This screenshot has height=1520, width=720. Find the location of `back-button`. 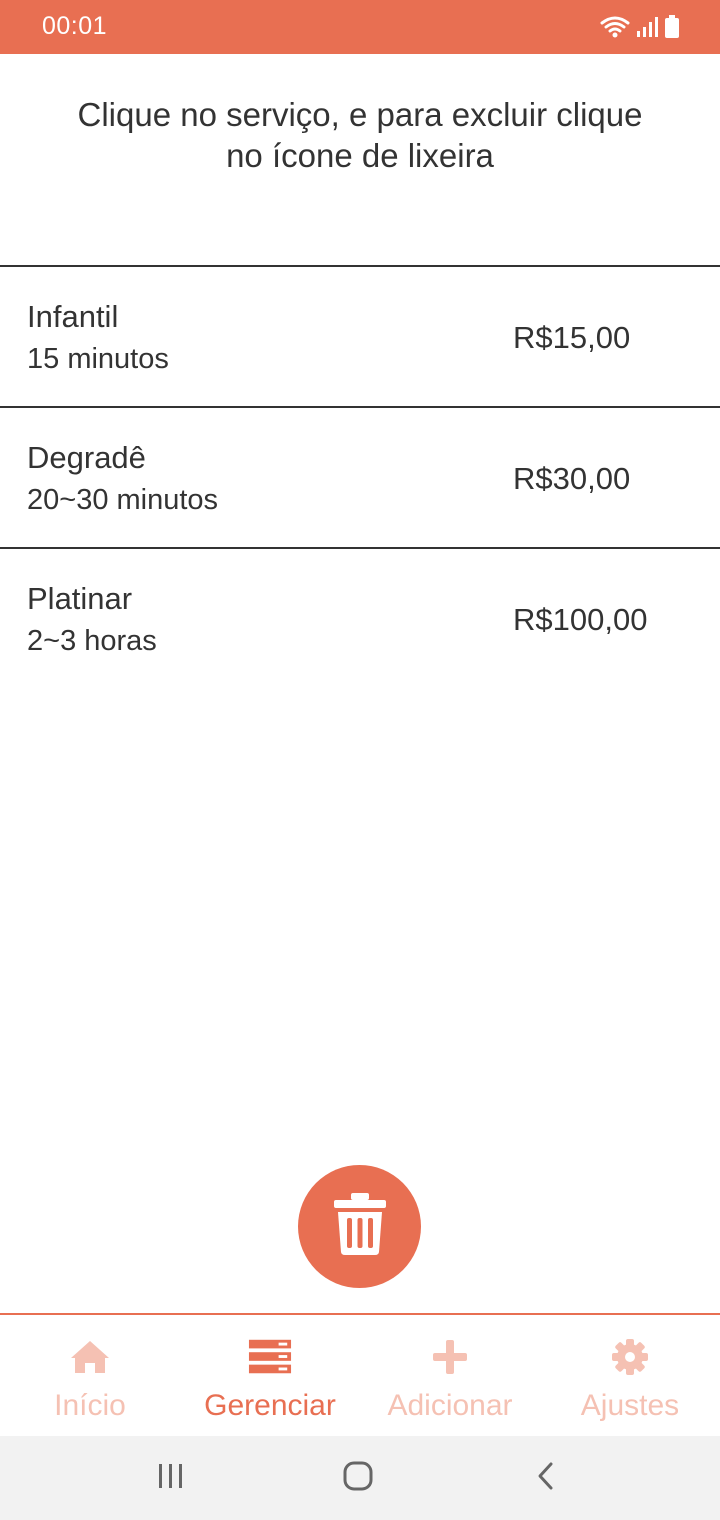

back-button is located at coordinates (546, 1478).